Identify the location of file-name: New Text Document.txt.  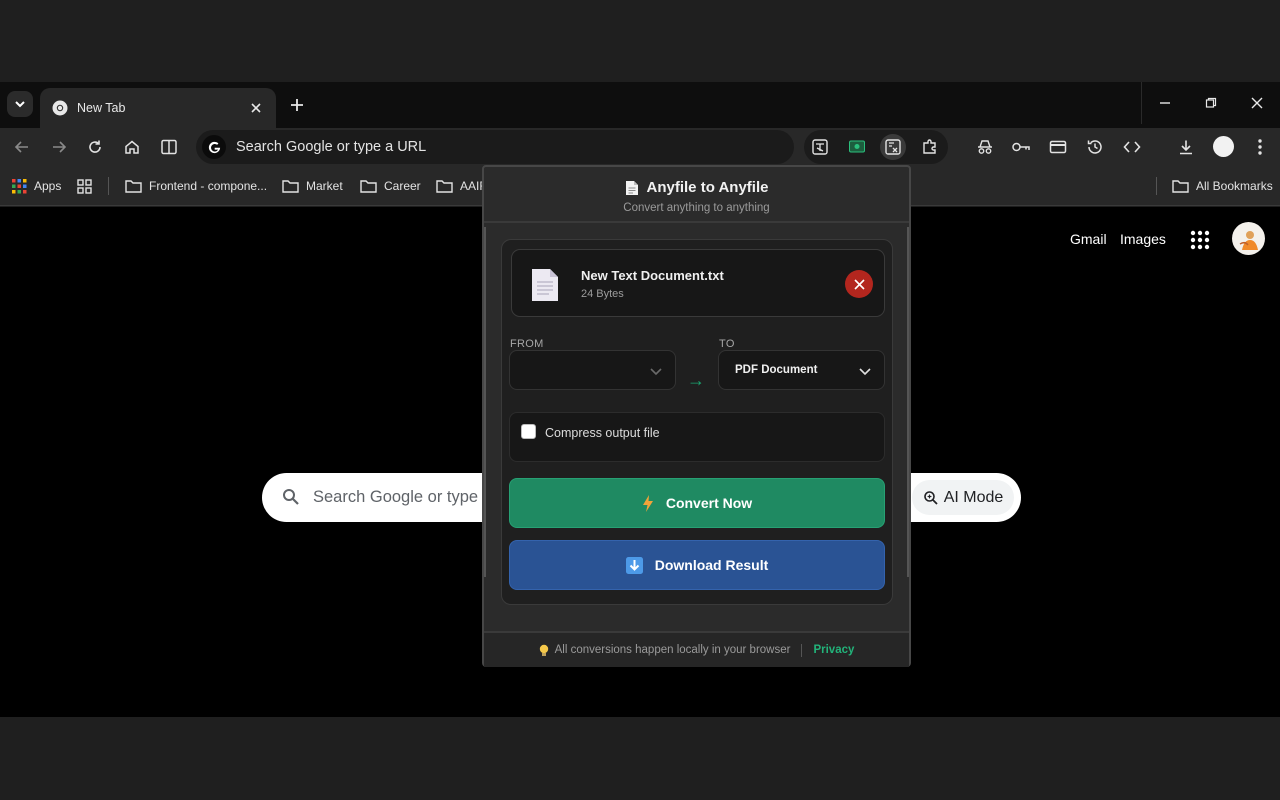
(652, 275).